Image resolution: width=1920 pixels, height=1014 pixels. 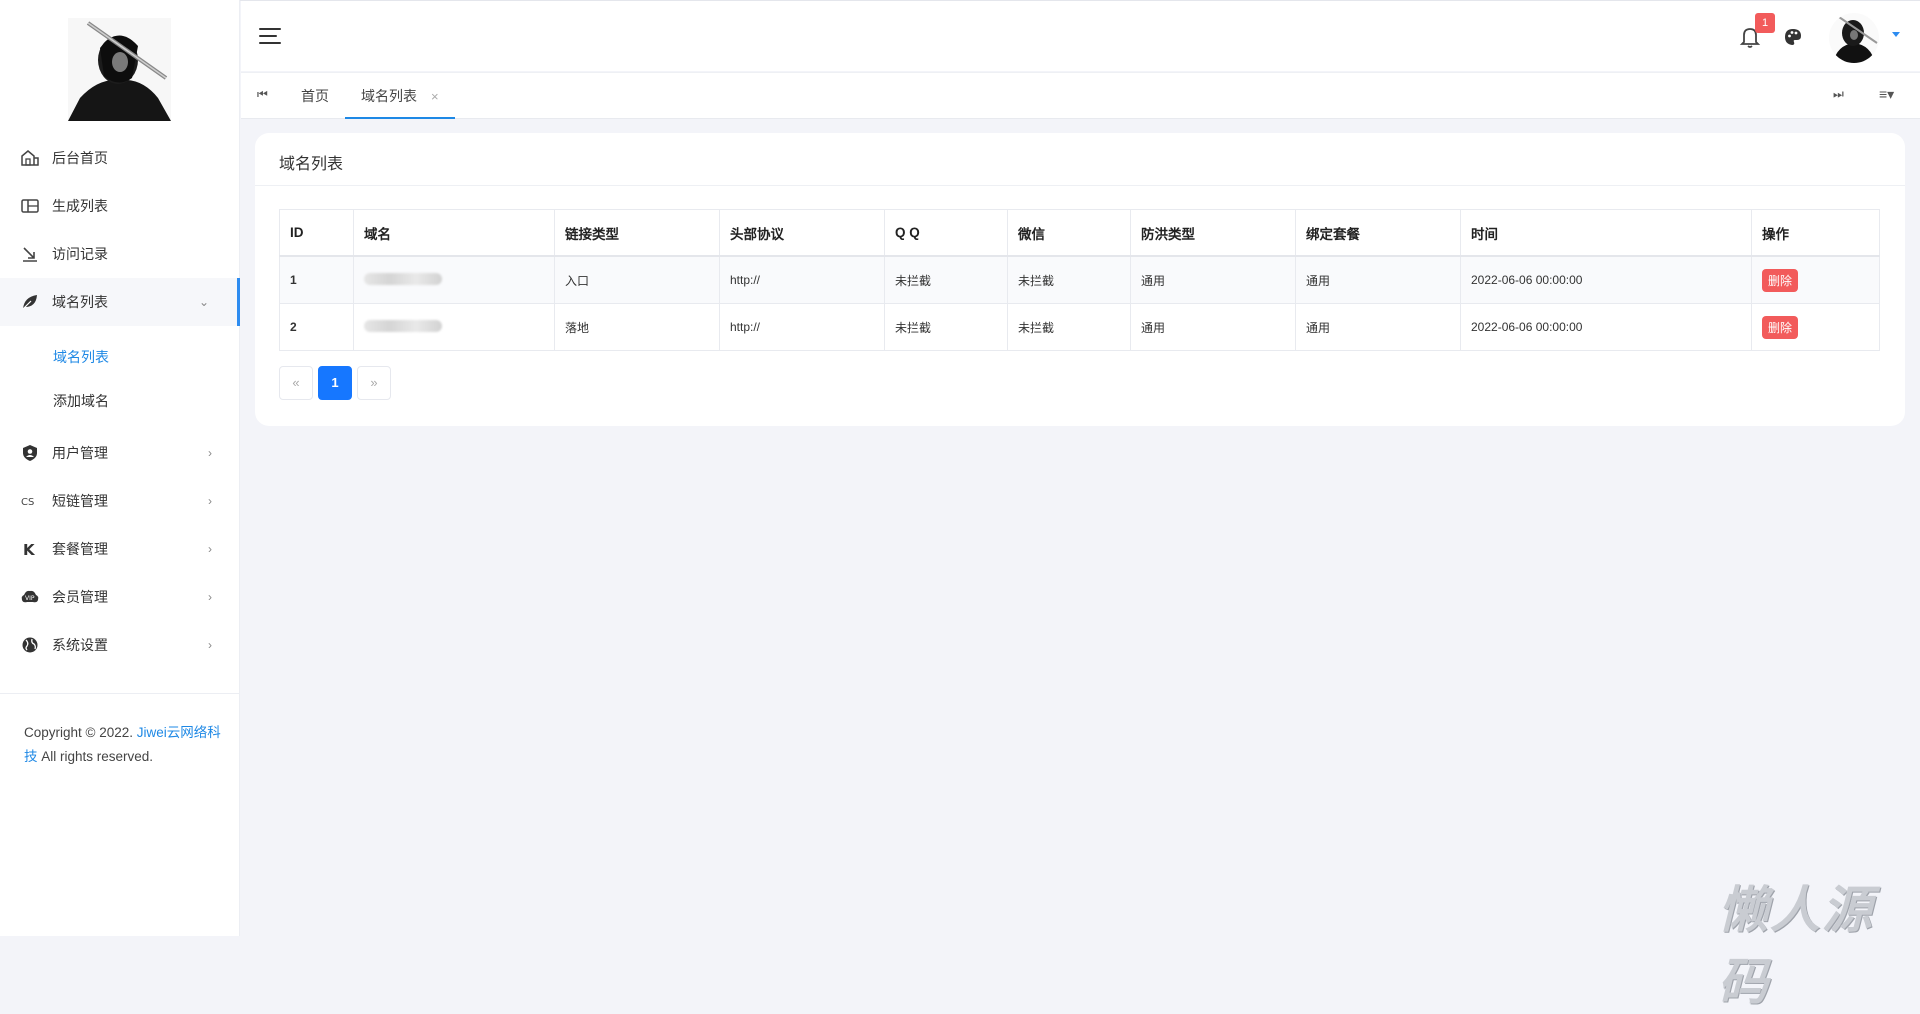 I want to click on globe-icon, so click(x=30, y=645).